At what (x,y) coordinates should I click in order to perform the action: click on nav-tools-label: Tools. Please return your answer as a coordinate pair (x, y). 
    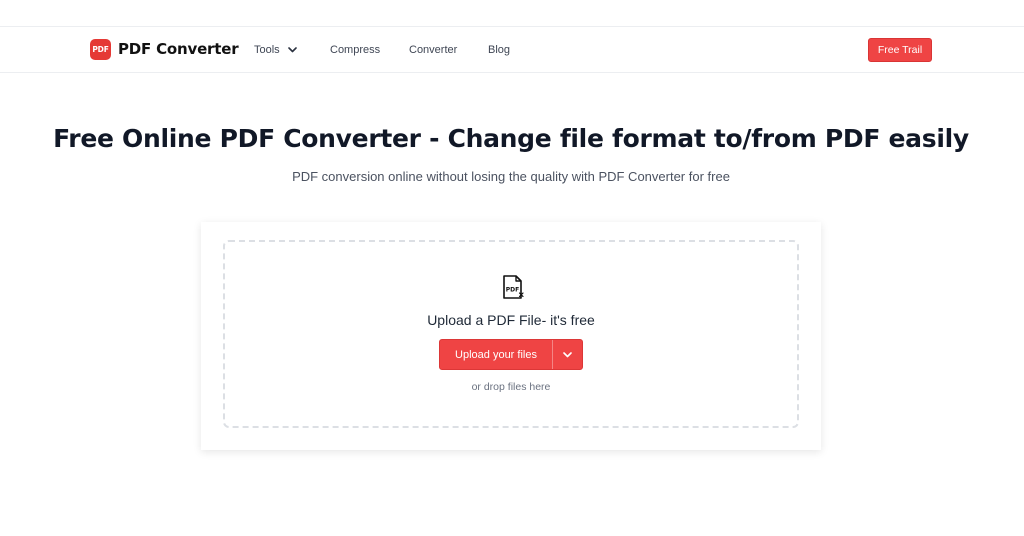
    Looking at the image, I should click on (267, 50).